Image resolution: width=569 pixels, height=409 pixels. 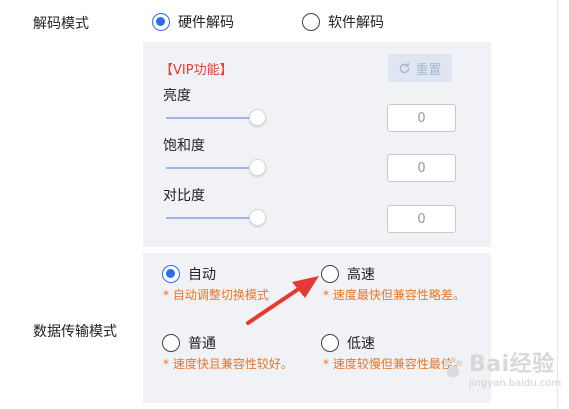 I want to click on reset-button: 重置, so click(x=420, y=68).